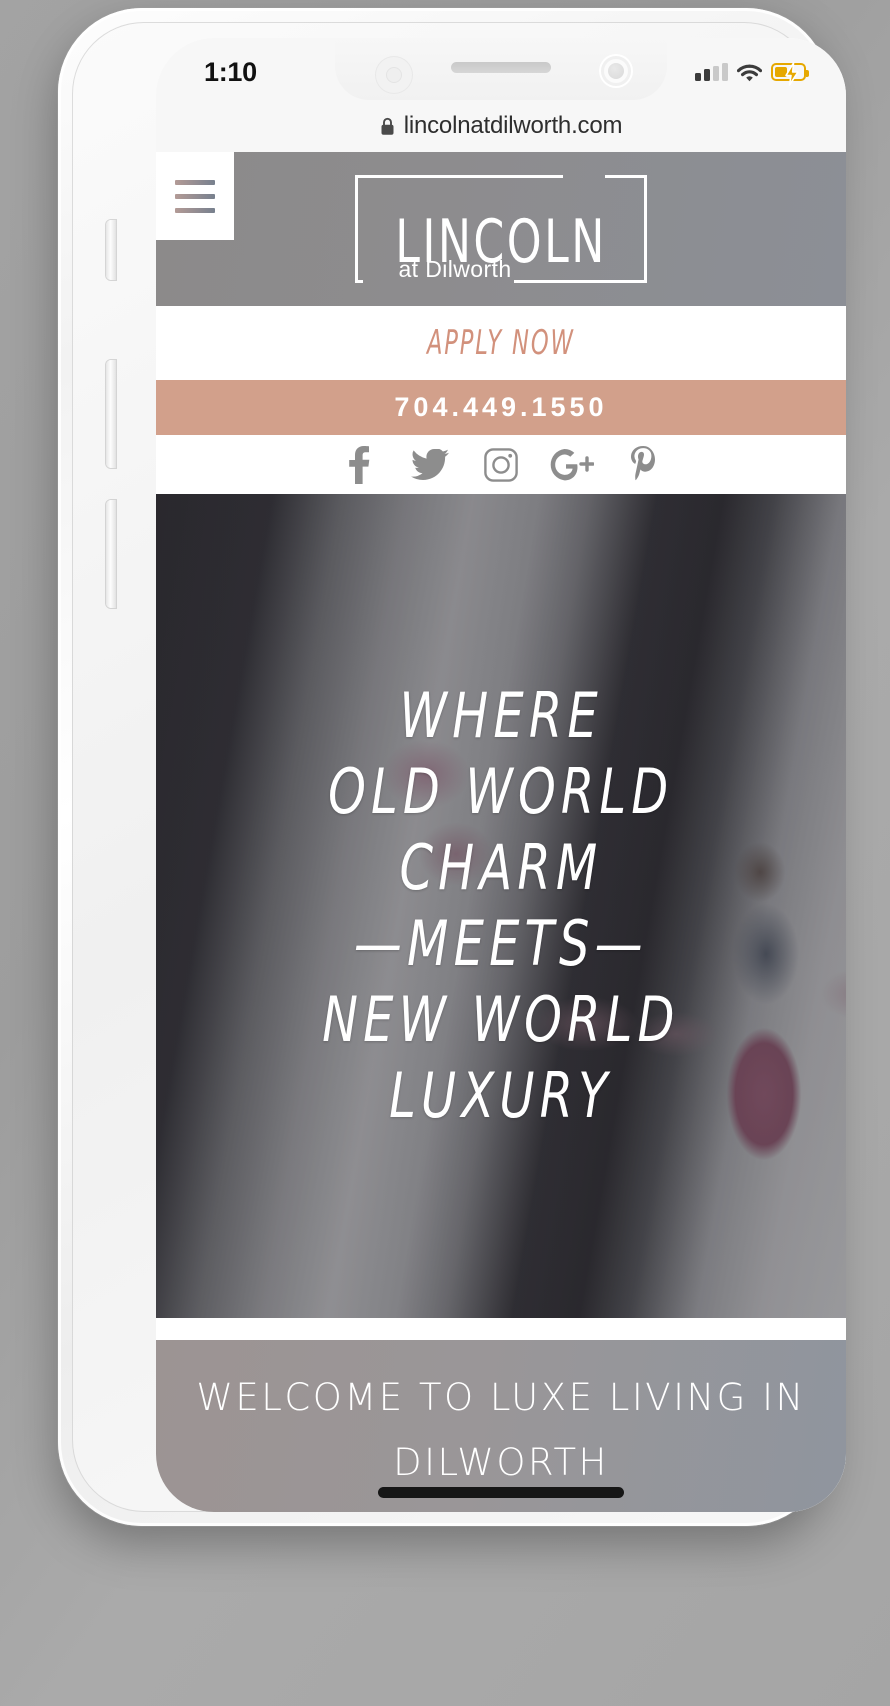 Image resolution: width=890 pixels, height=1706 pixels. I want to click on google-plus-icon, so click(572, 465).